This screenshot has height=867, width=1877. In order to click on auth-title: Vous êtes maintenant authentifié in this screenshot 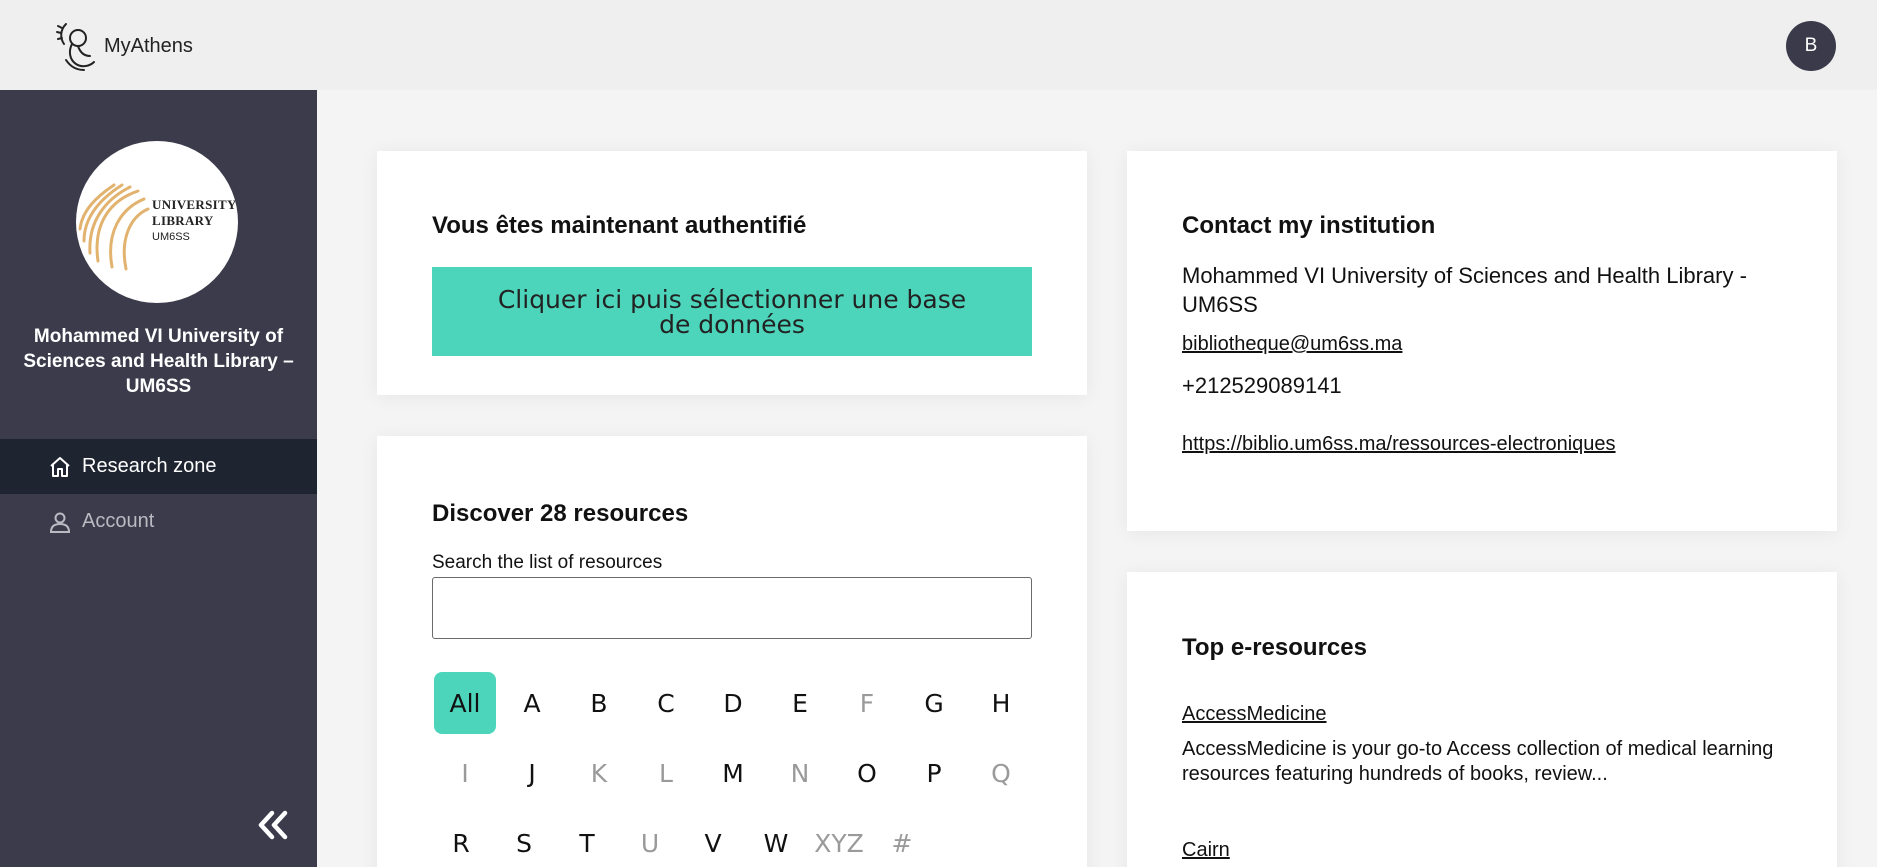, I will do `click(619, 225)`.